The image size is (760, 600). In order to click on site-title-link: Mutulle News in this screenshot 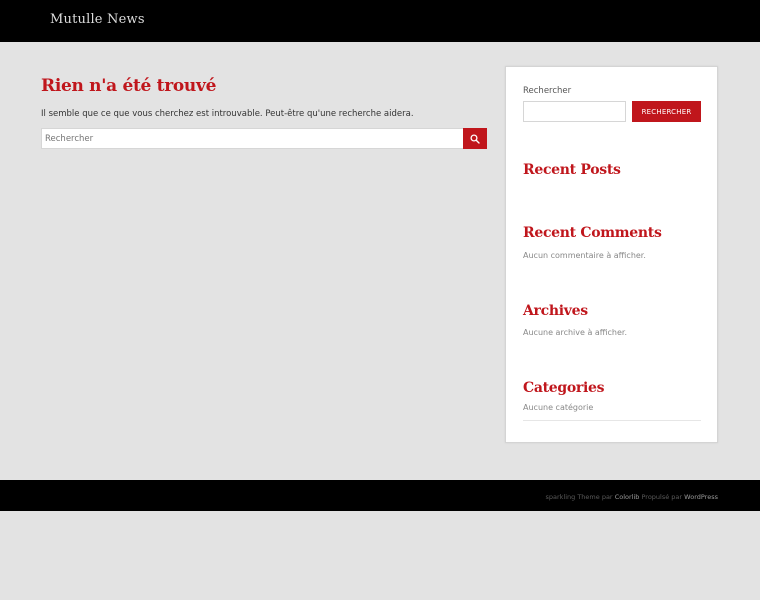, I will do `click(97, 19)`.